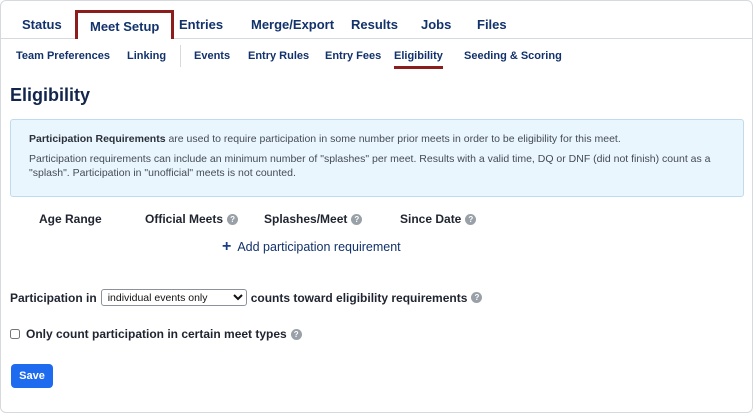  I want to click on tab-results: Results, so click(374, 24).